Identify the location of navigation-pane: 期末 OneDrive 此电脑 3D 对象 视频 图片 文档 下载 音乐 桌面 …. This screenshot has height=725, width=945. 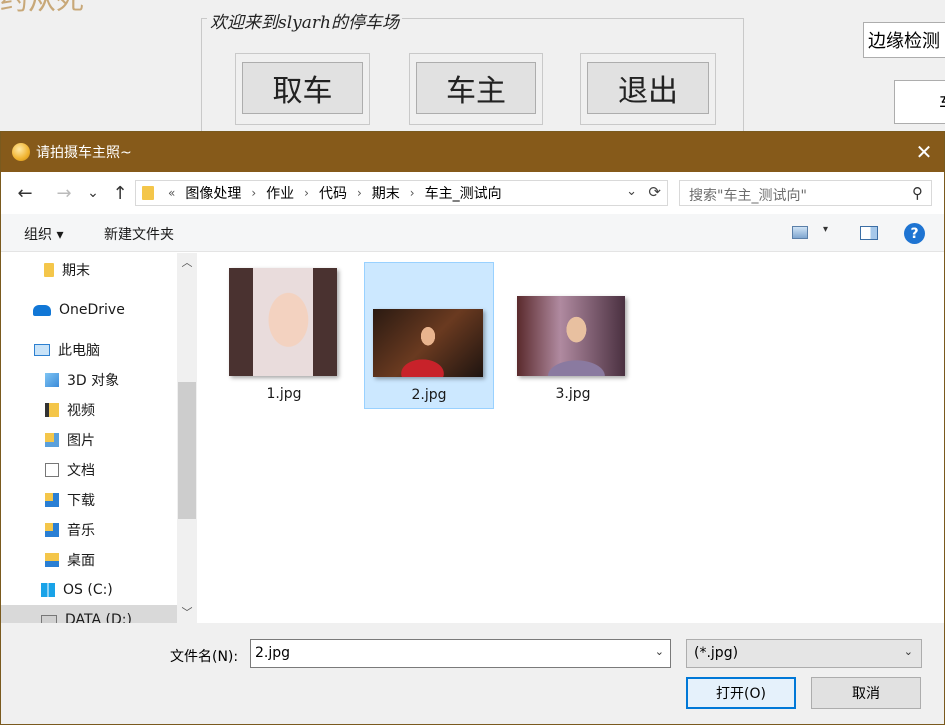
(99, 438).